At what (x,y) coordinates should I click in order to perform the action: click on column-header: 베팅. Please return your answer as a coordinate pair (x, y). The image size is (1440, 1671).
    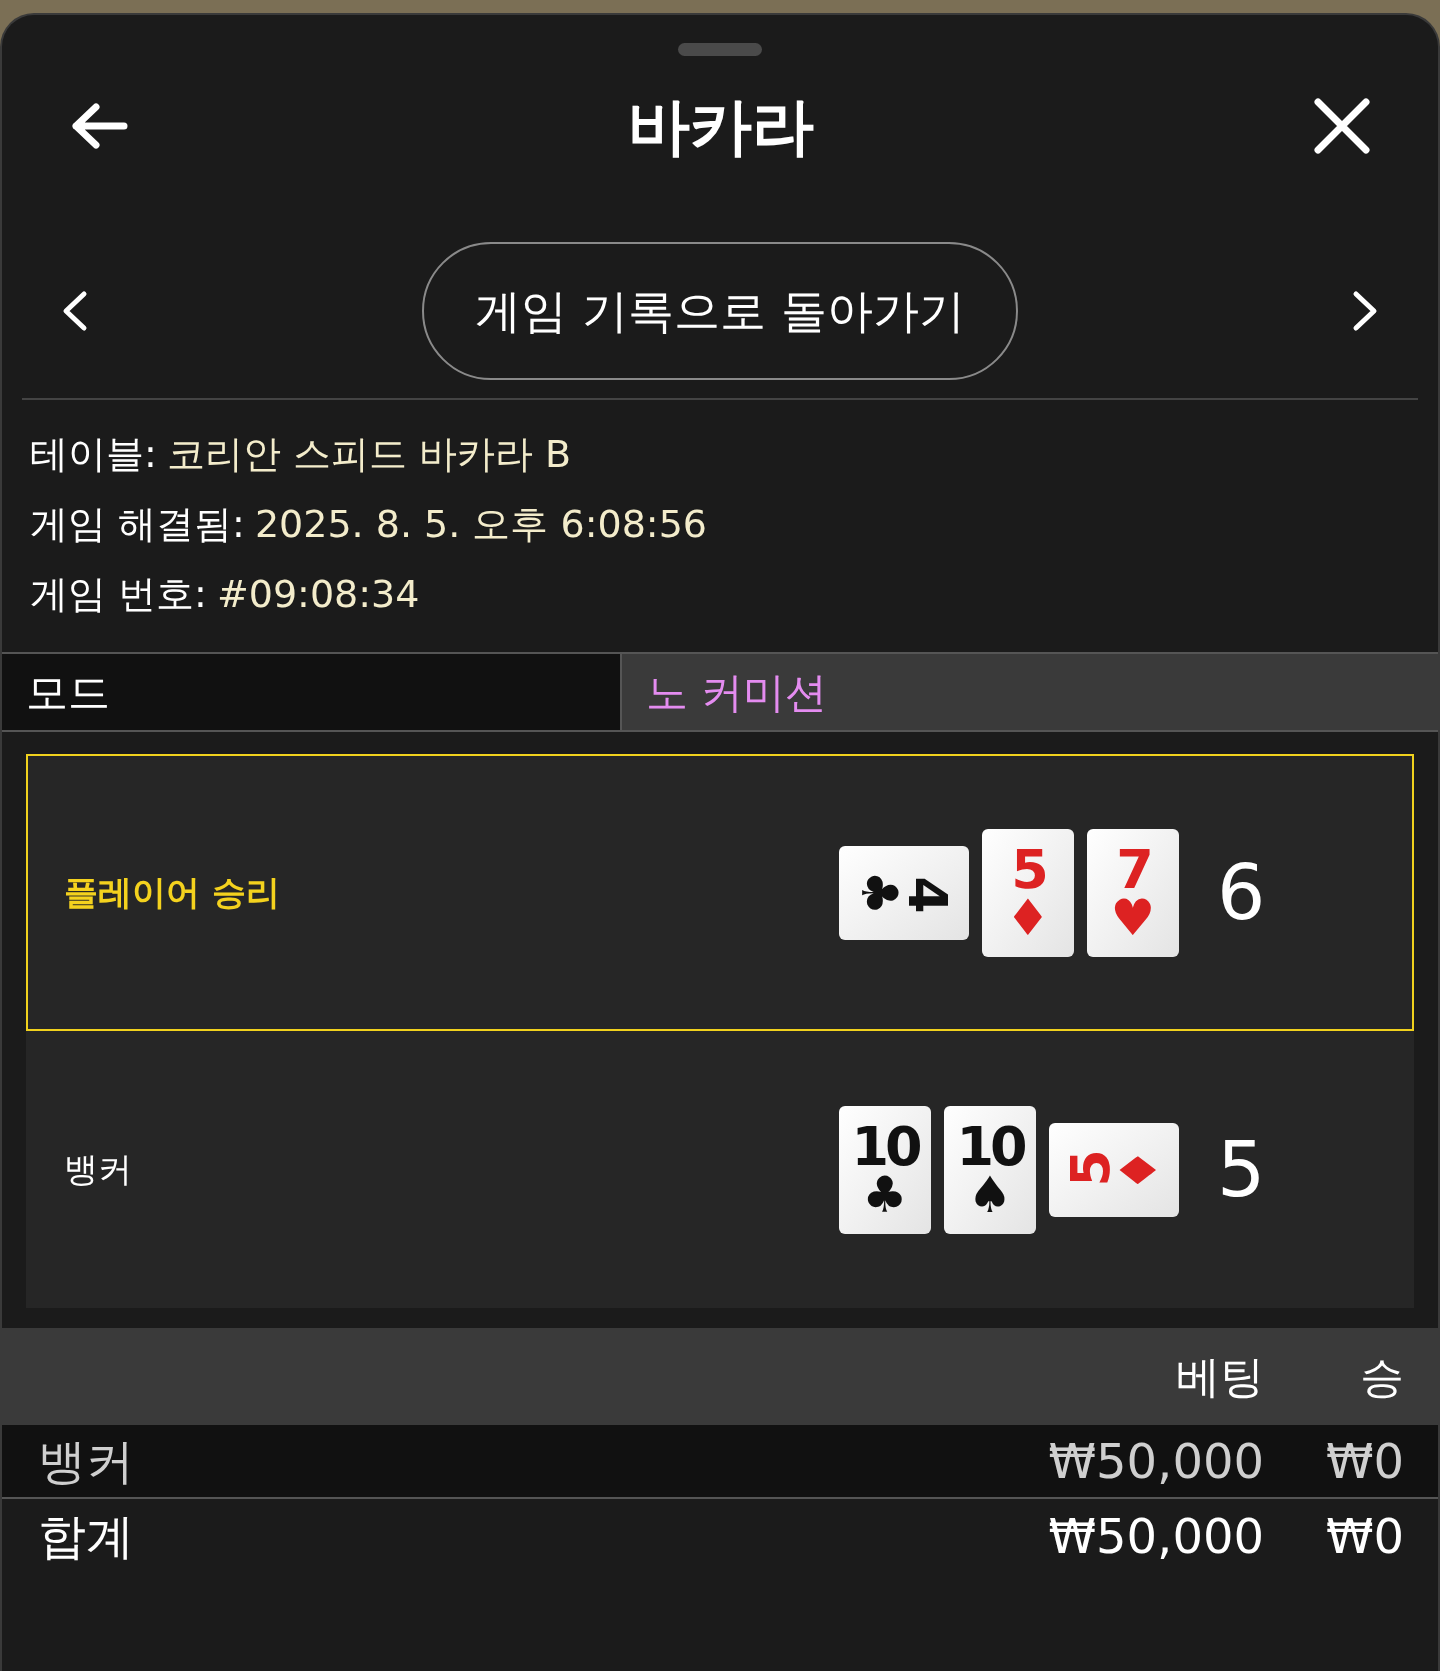
    Looking at the image, I should click on (1219, 1376).